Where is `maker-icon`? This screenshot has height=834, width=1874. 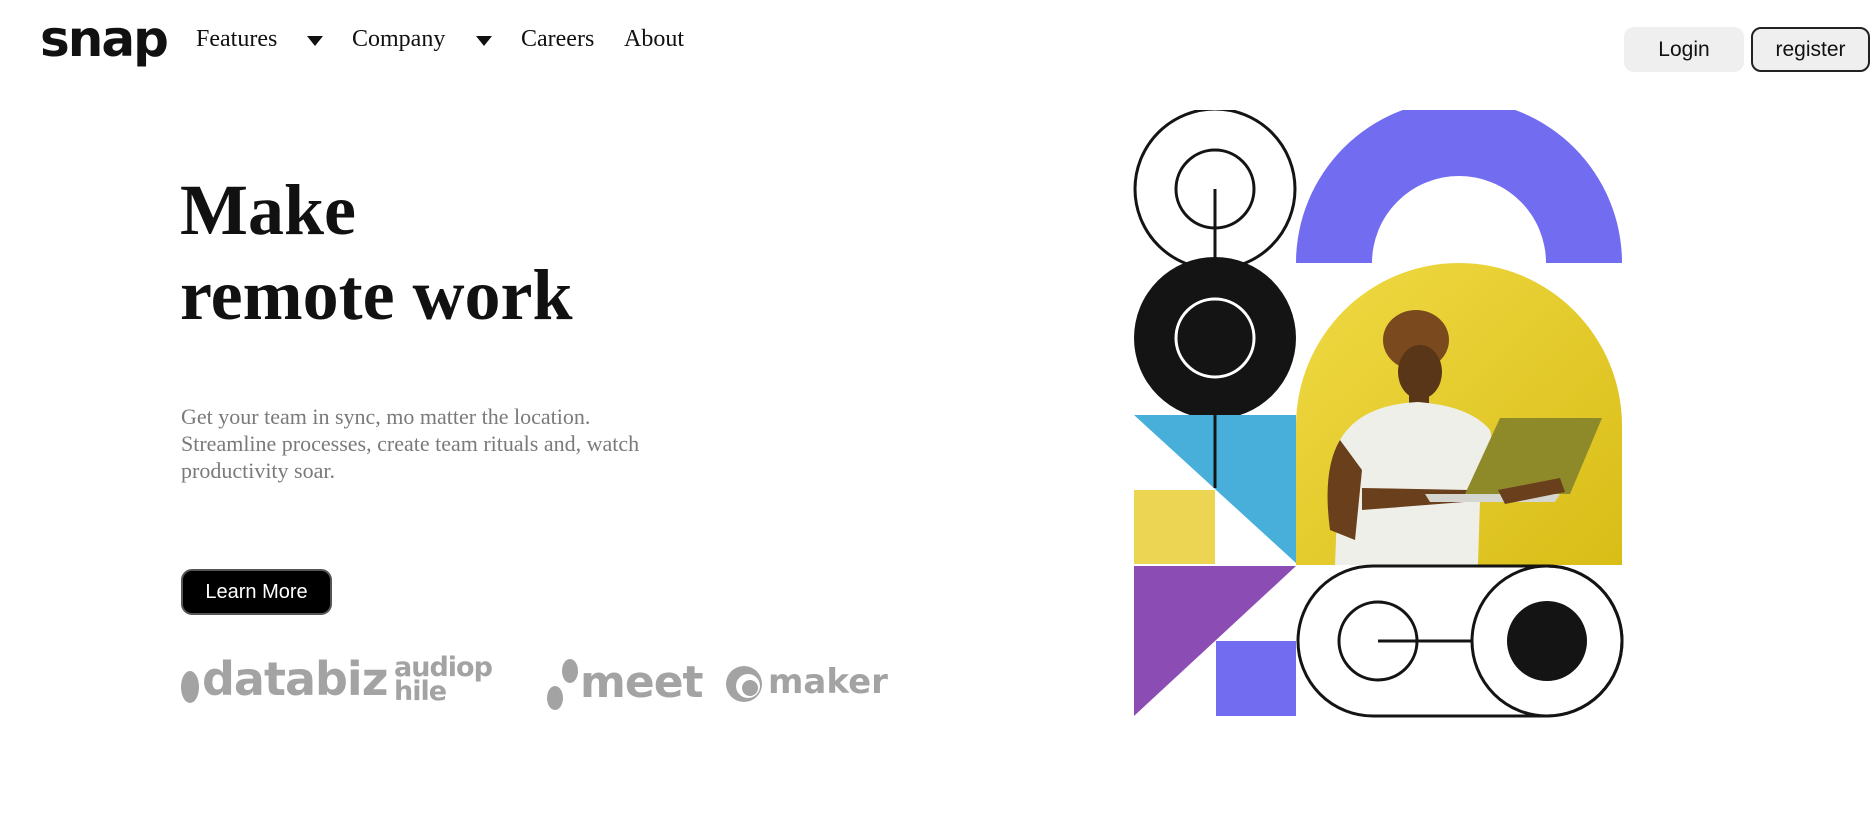
maker-icon is located at coordinates (744, 684).